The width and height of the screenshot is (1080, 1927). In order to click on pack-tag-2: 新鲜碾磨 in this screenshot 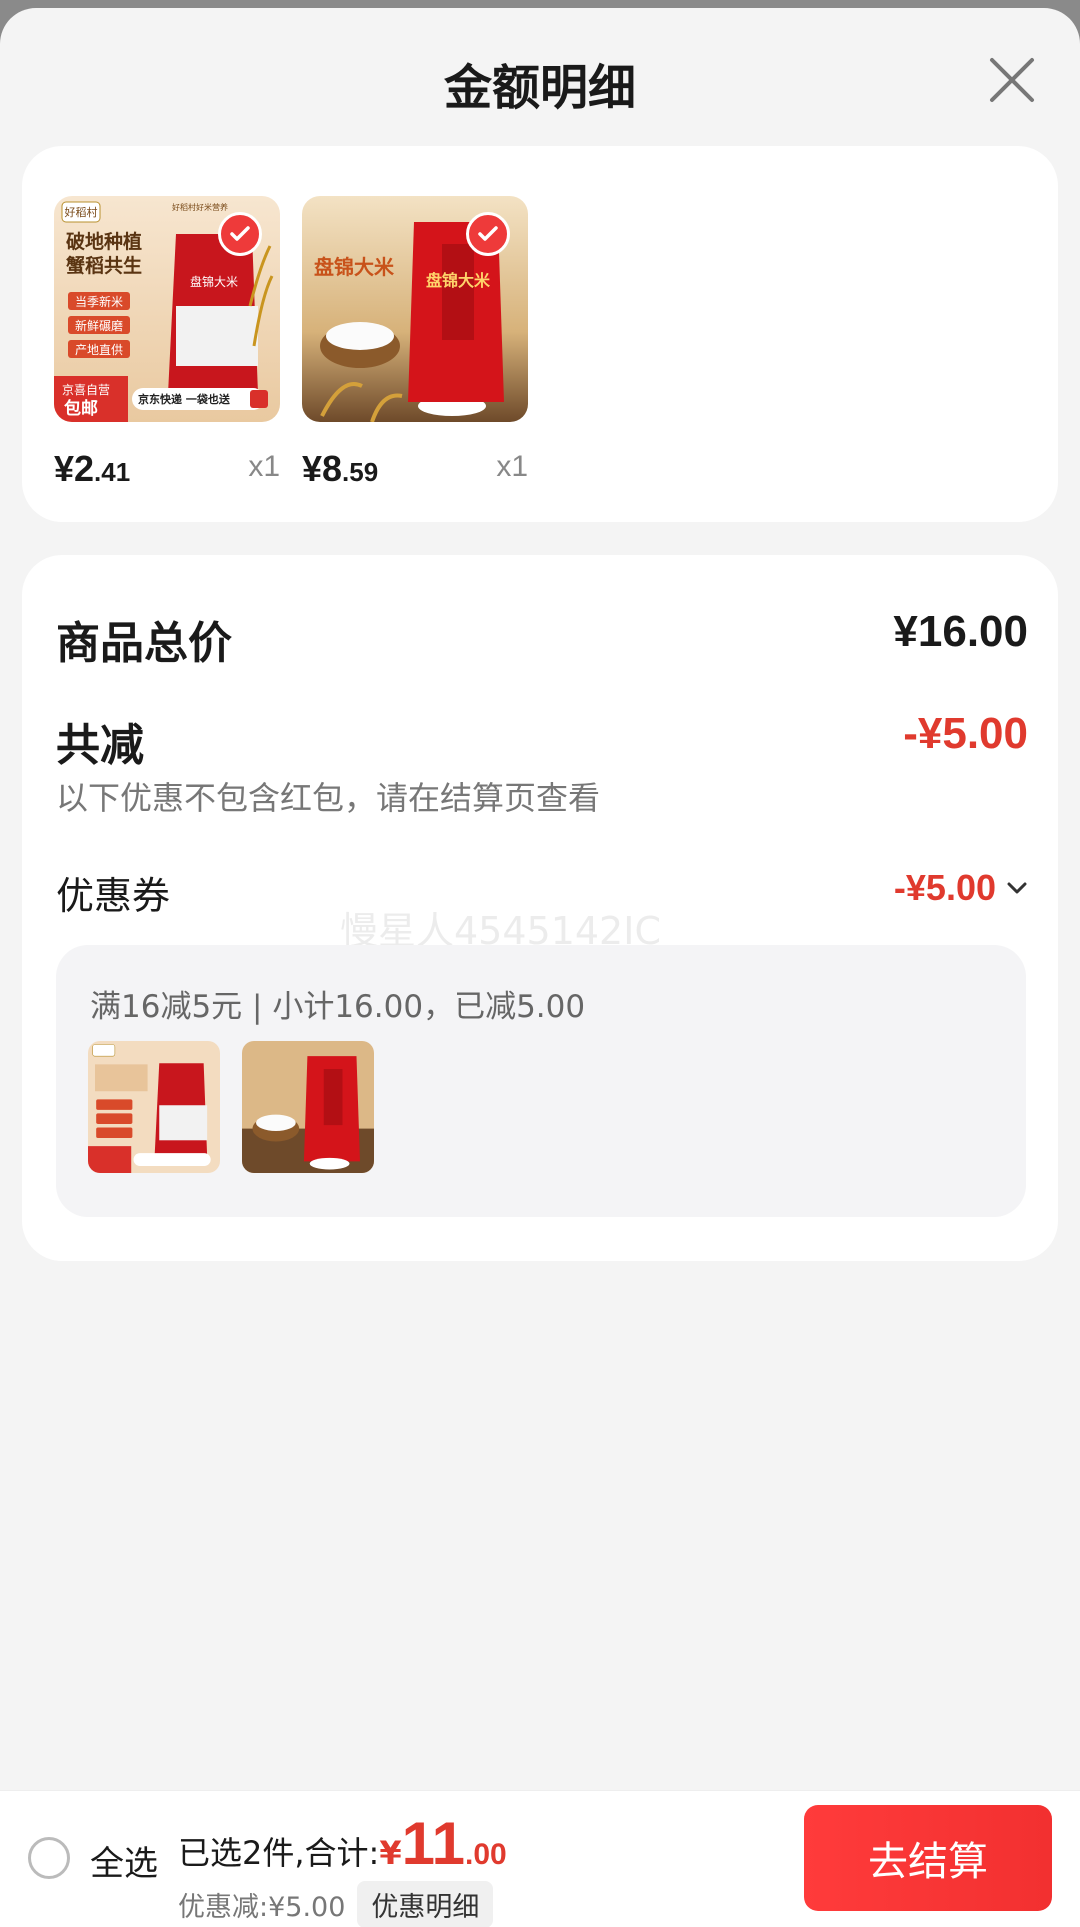, I will do `click(99, 325)`.